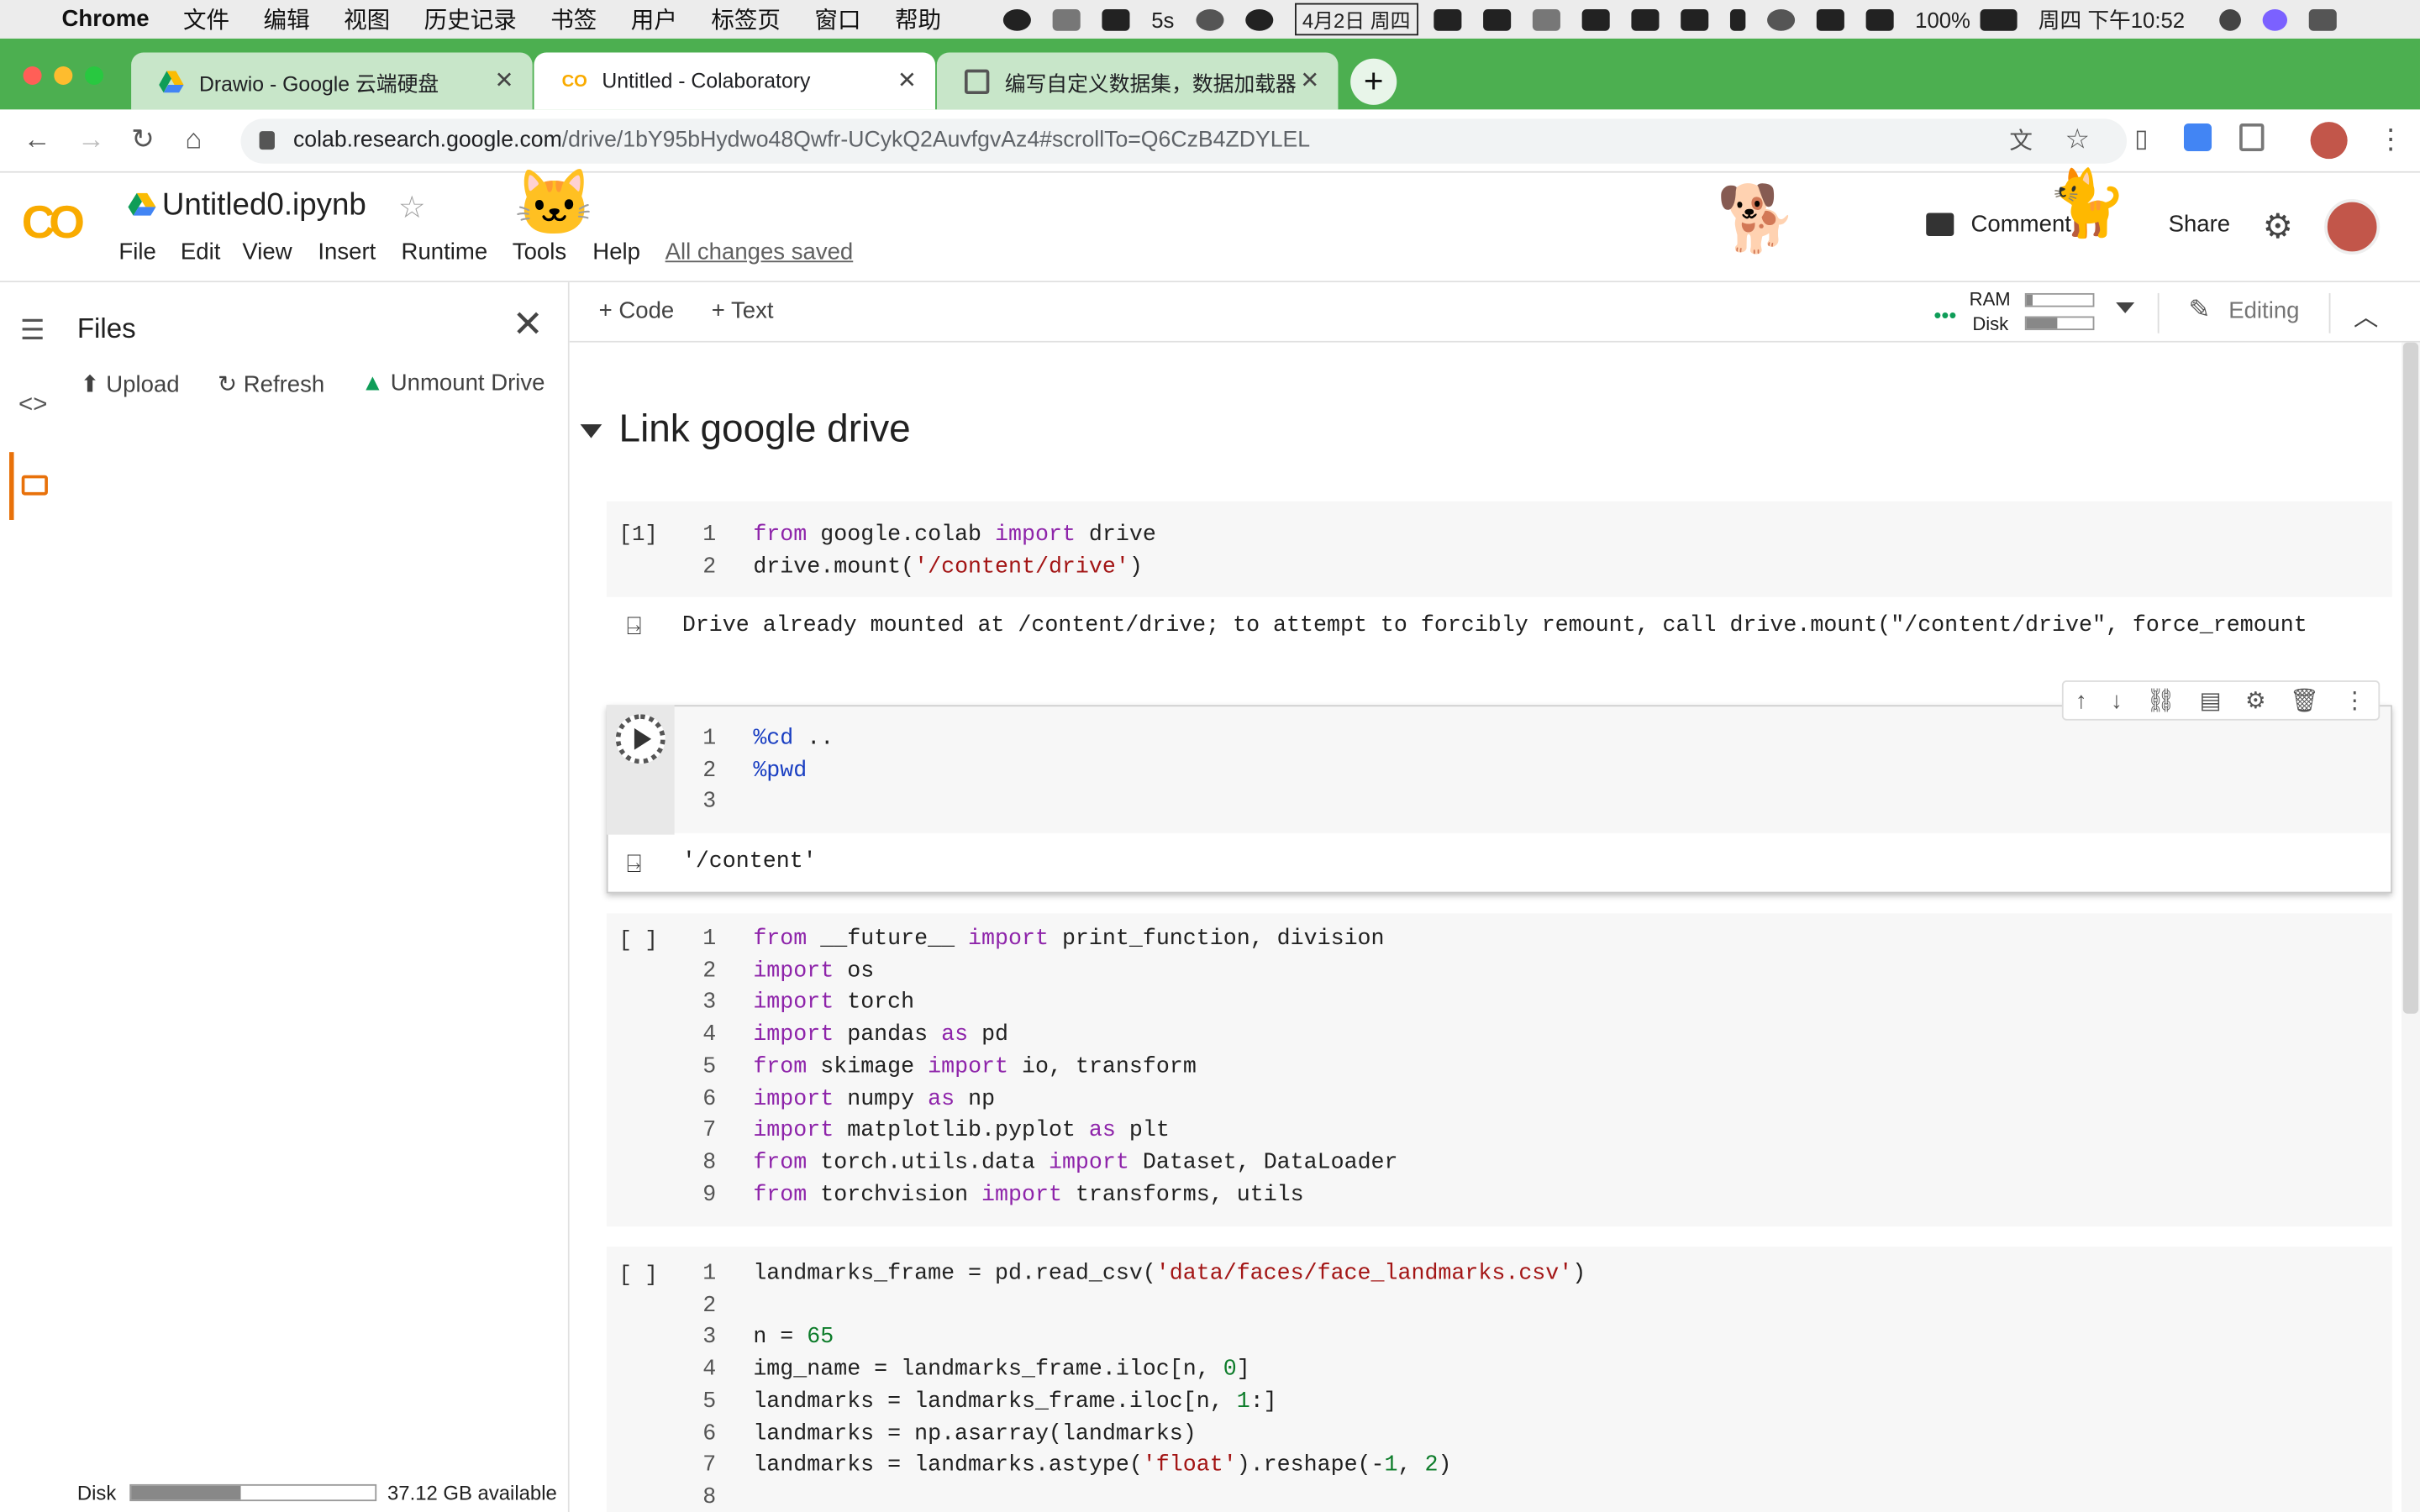 This screenshot has height=1512, width=2420. I want to click on menu-history: 历史记录, so click(470, 19).